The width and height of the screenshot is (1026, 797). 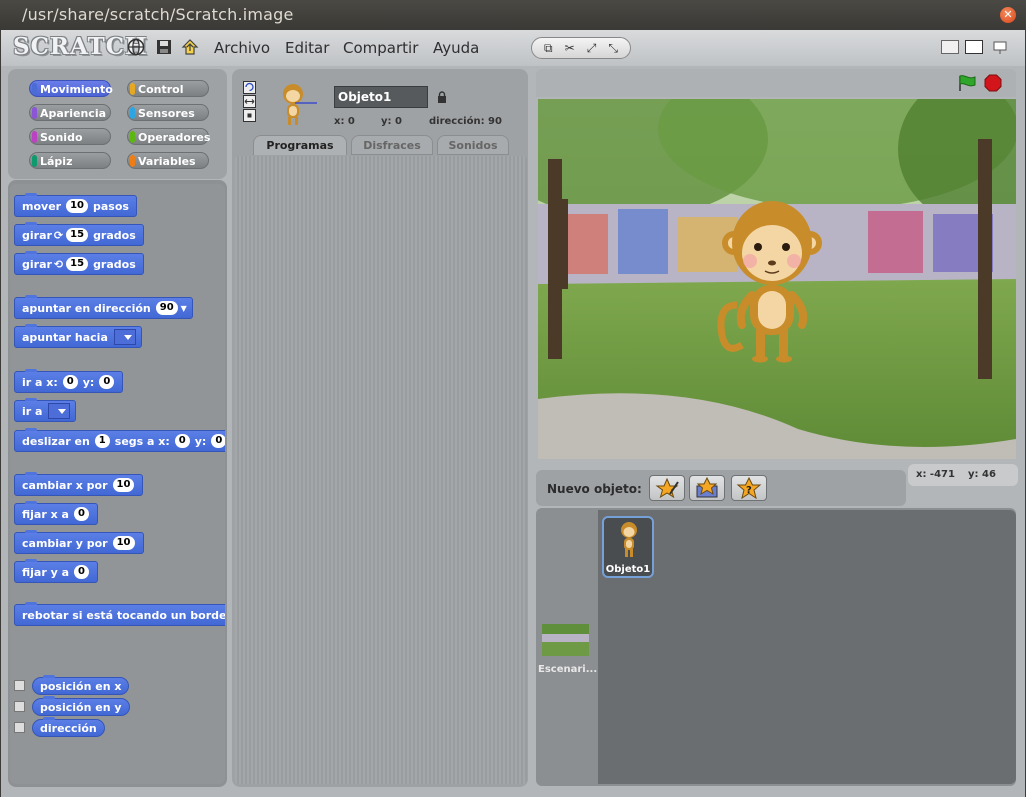 I want to click on reporter-posicion-x: posición en x, so click(x=81, y=685).